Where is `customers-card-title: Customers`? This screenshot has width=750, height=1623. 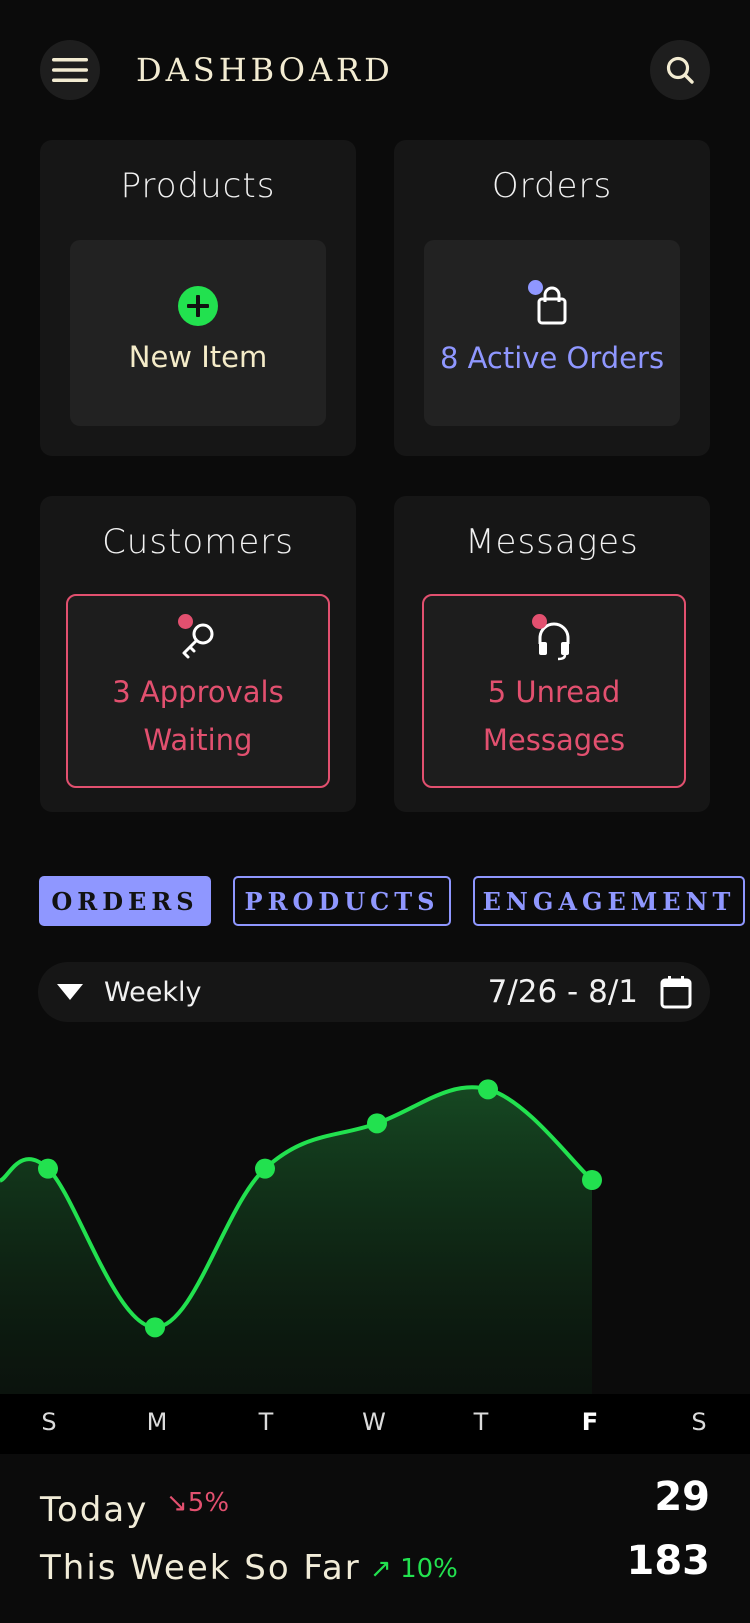 customers-card-title: Customers is located at coordinates (198, 542).